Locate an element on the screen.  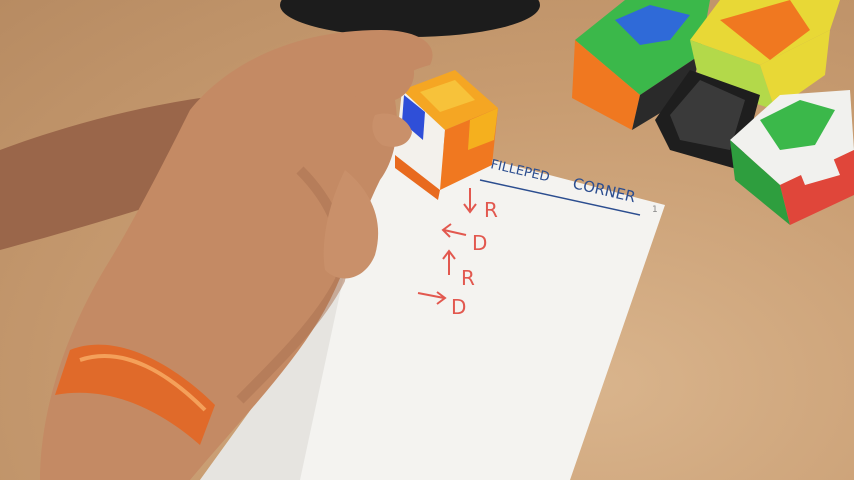
move-2-letter: D is located at coordinates (479, 243).